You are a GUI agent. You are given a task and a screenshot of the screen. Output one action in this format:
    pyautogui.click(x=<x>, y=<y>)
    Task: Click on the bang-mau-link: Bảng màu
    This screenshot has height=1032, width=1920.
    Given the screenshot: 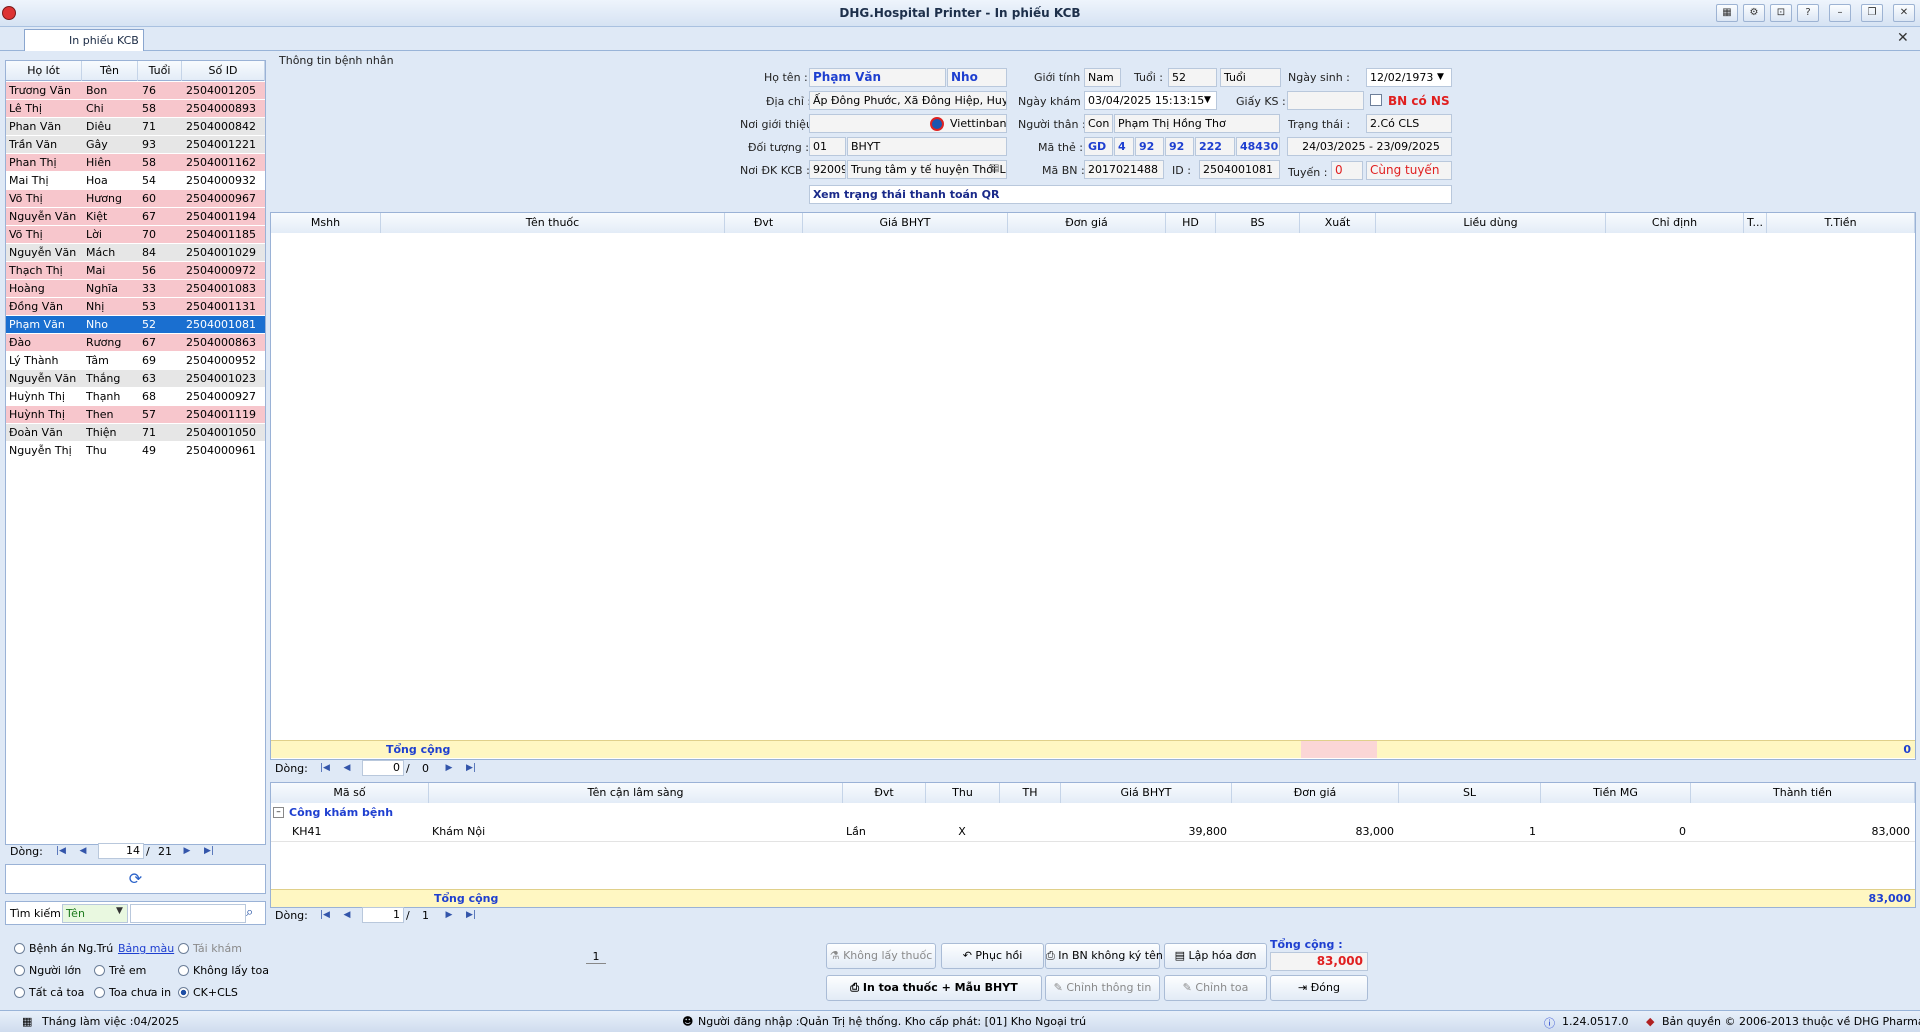 What is the action you would take?
    pyautogui.click(x=146, y=948)
    